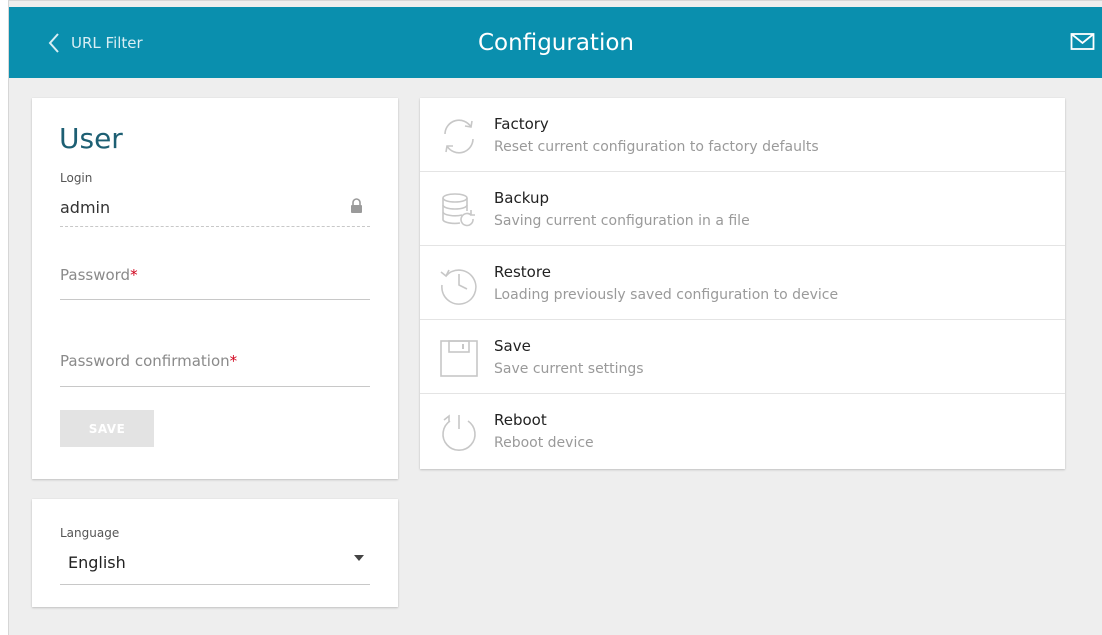 This screenshot has width=1102, height=635. I want to click on password-field: Password*, so click(99, 275).